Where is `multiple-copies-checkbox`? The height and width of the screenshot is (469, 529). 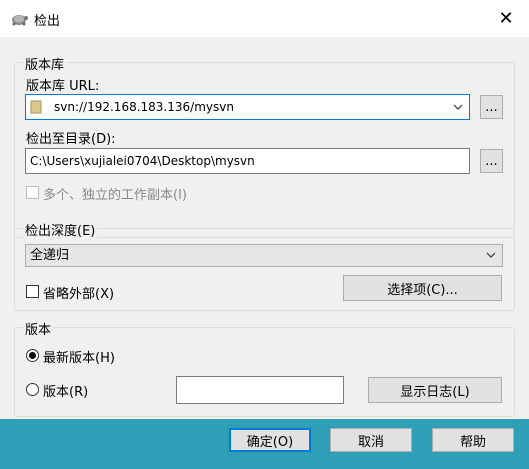
multiple-copies-checkbox is located at coordinates (32, 192).